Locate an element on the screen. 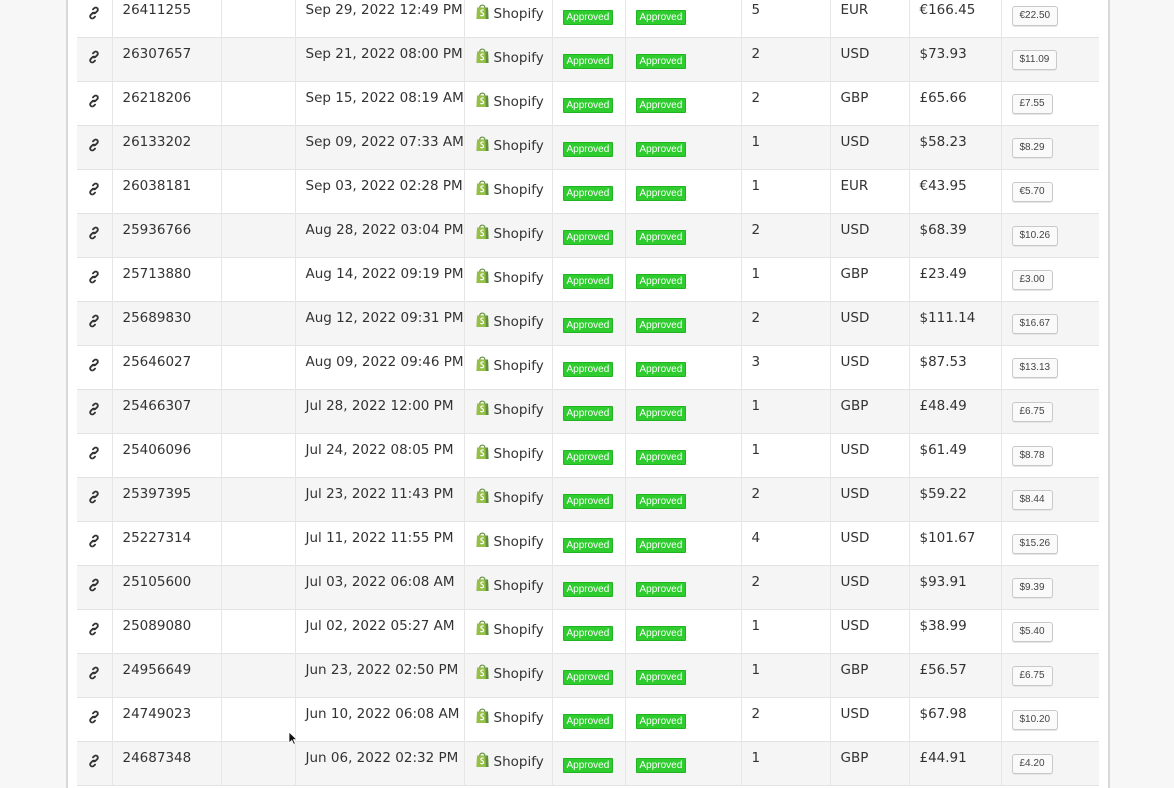 This screenshot has width=1174, height=788. fee-button: €5.70 is located at coordinates (1032, 192).